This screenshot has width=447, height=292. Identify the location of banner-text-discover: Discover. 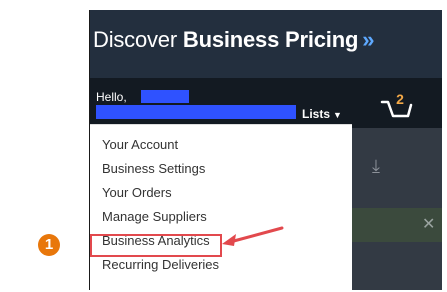
(138, 39).